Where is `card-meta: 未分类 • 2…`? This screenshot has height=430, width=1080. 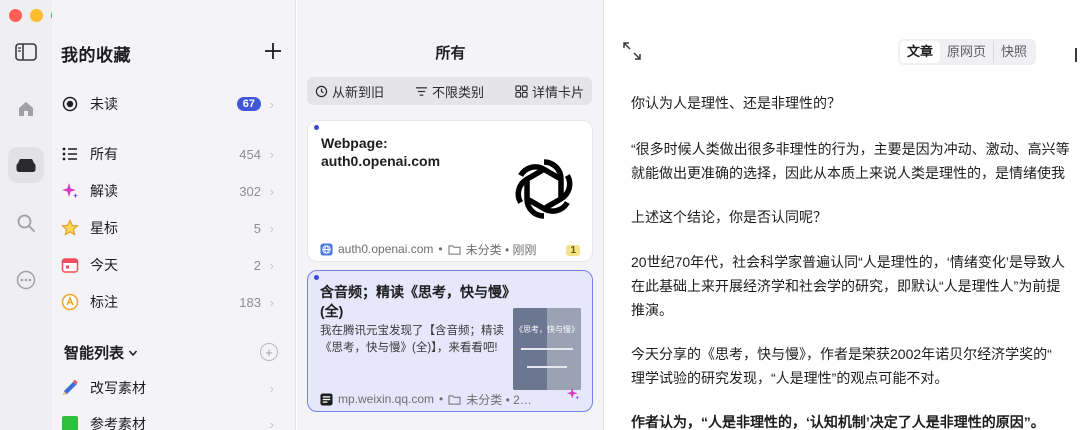
card-meta: 未分类 • 2… is located at coordinates (499, 399).